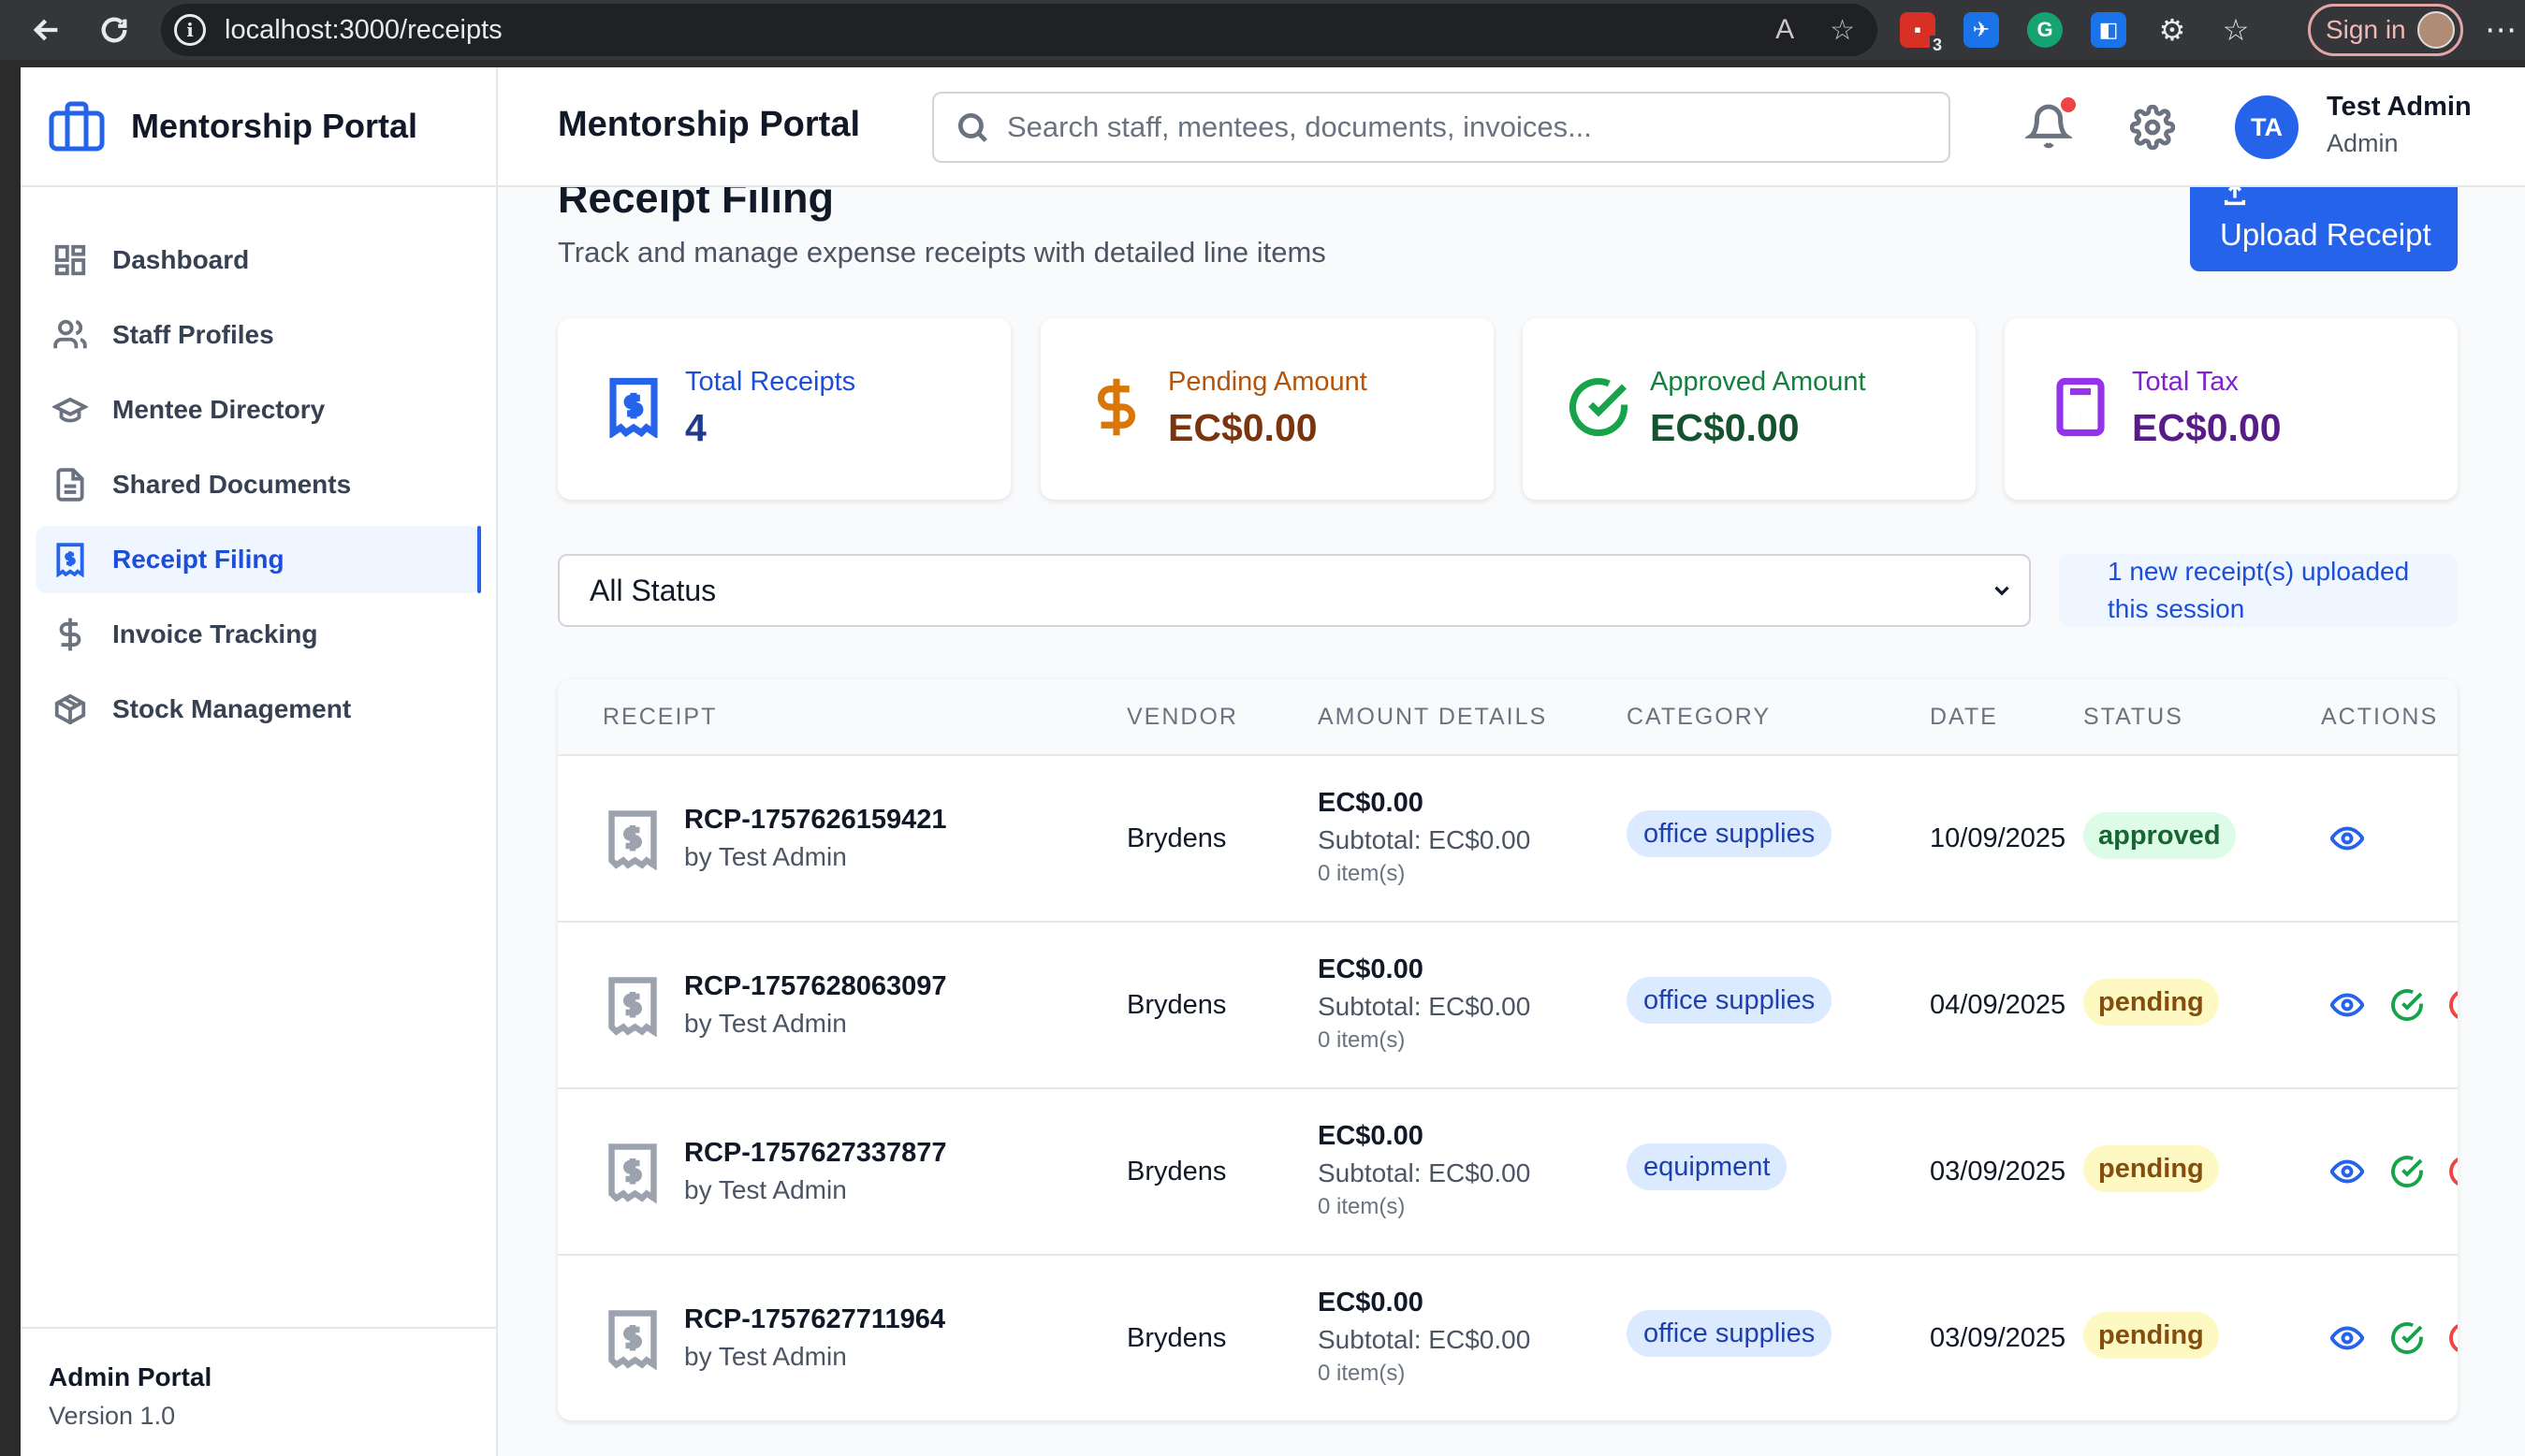  I want to click on sidebar-item-invoice-tracking: Invoice Tracking, so click(259, 634).